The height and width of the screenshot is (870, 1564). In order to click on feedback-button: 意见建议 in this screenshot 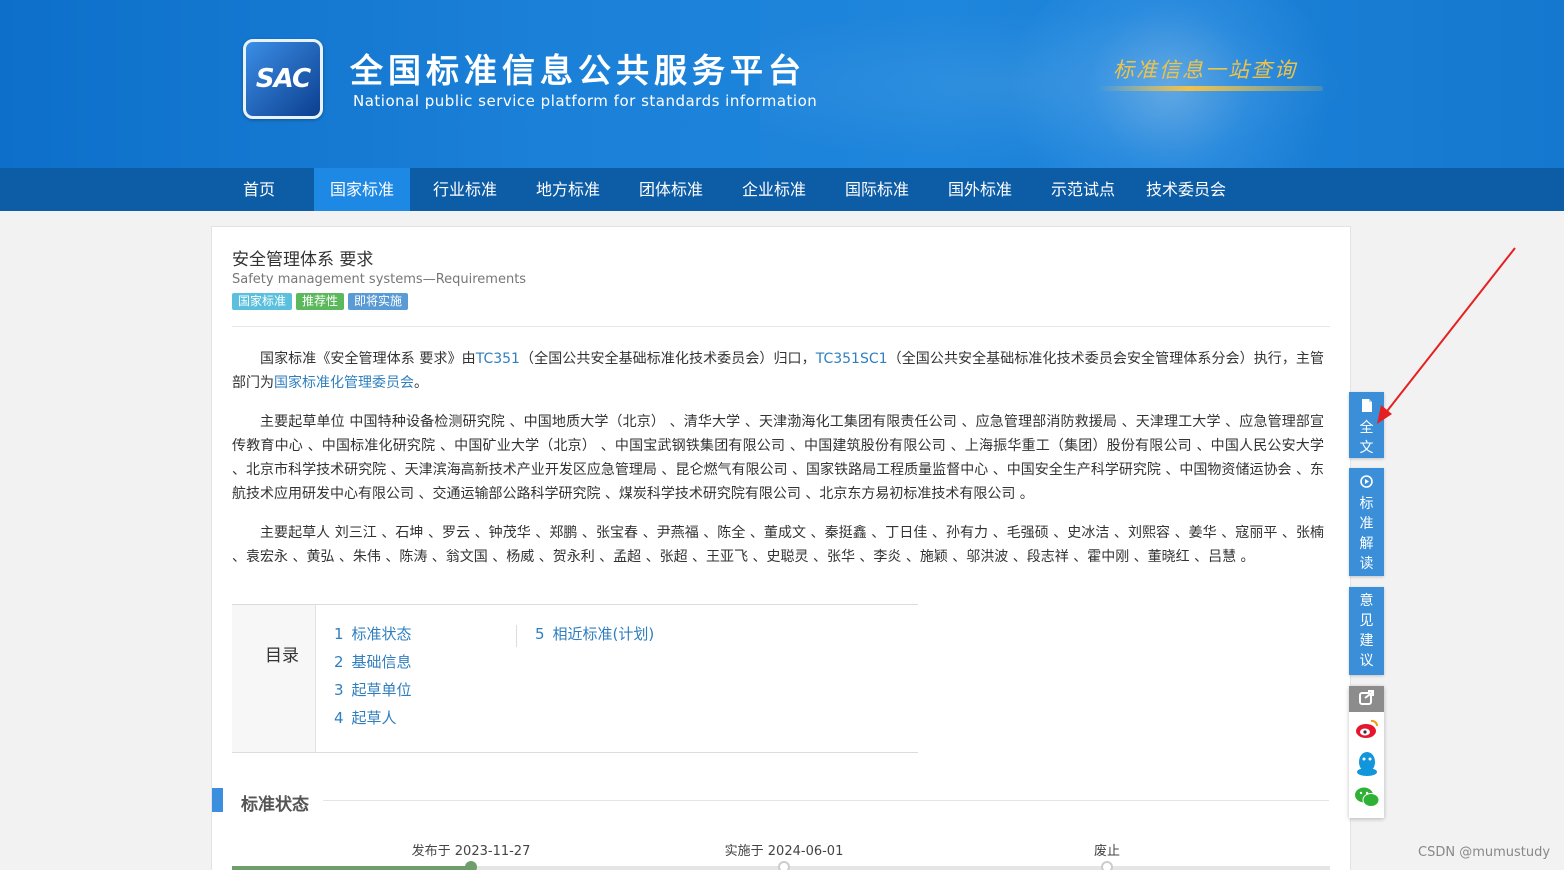, I will do `click(1366, 631)`.